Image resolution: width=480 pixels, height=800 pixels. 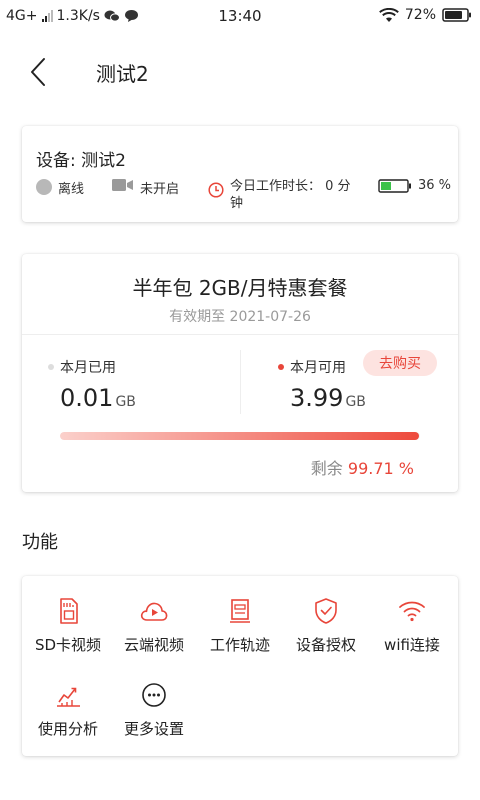 I want to click on header: 测试2, so click(x=240, y=72).